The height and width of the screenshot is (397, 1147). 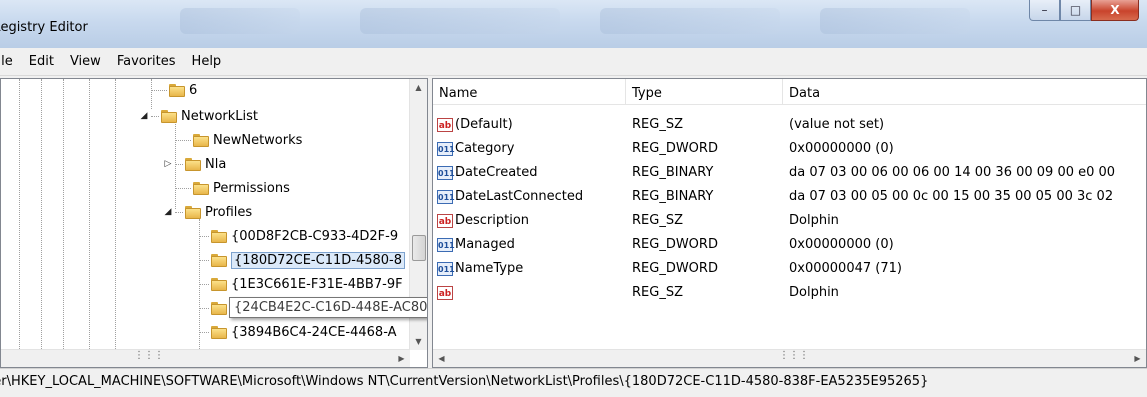 I want to click on value-row: ab Description REG_SZ Dolphin, so click(x=783, y=221).